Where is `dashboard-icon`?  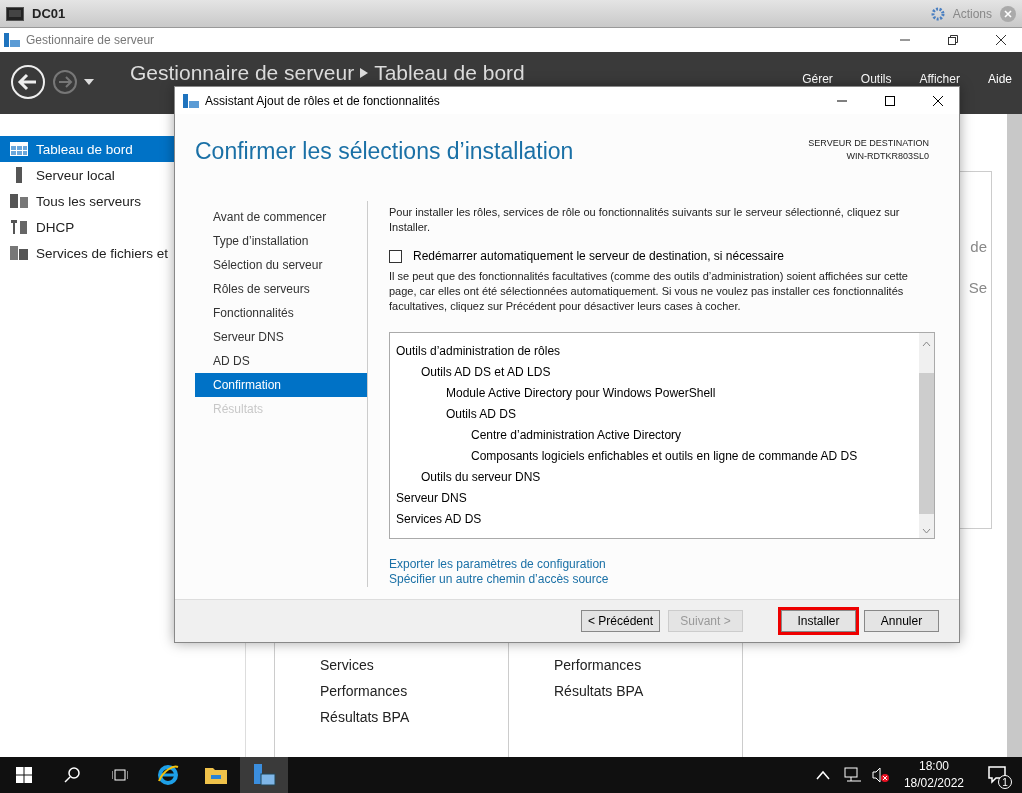
dashboard-icon is located at coordinates (19, 149).